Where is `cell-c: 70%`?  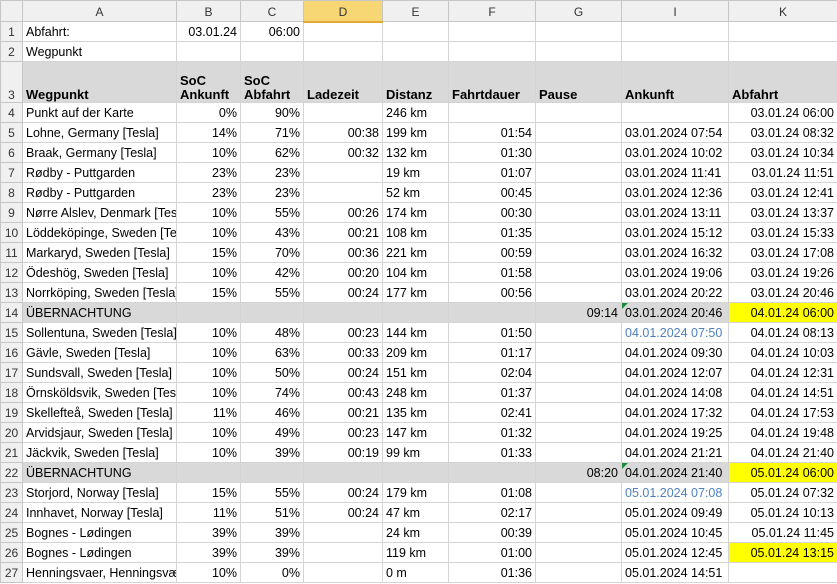 cell-c: 70% is located at coordinates (272, 252).